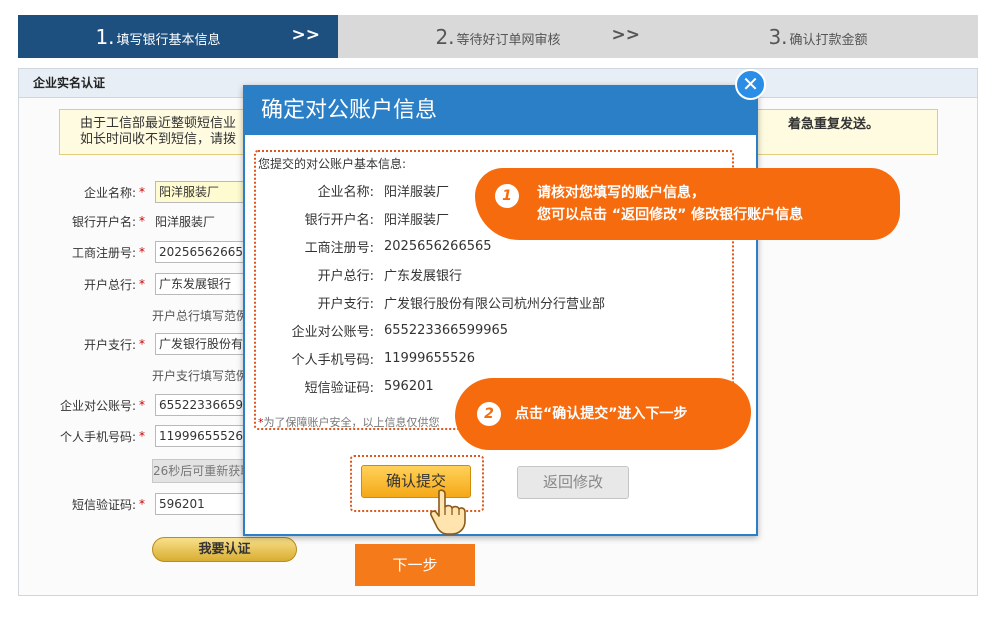 This screenshot has width=999, height=619. Describe the element at coordinates (202, 405) in the screenshot. I see `account-input: 655223366599965` at that location.